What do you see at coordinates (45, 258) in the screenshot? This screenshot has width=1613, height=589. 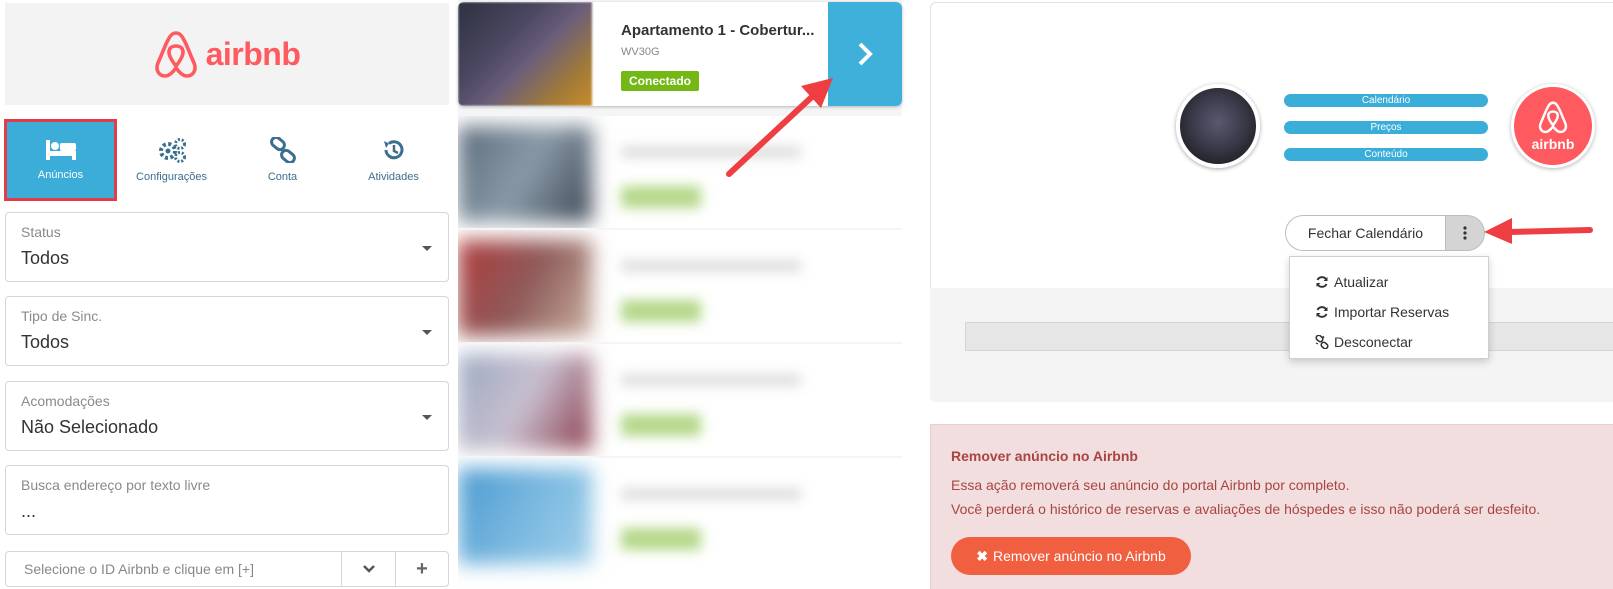 I see `status-value: Todos` at bounding box center [45, 258].